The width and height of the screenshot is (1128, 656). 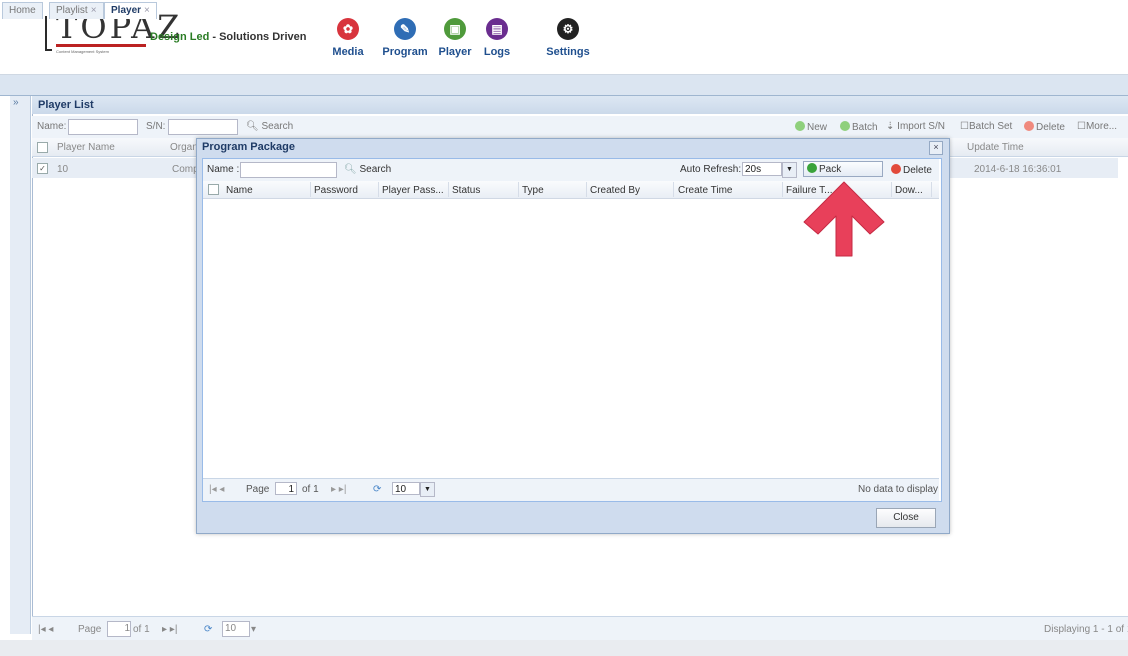 What do you see at coordinates (568, 29) in the screenshot?
I see `settings-icon: ⚙` at bounding box center [568, 29].